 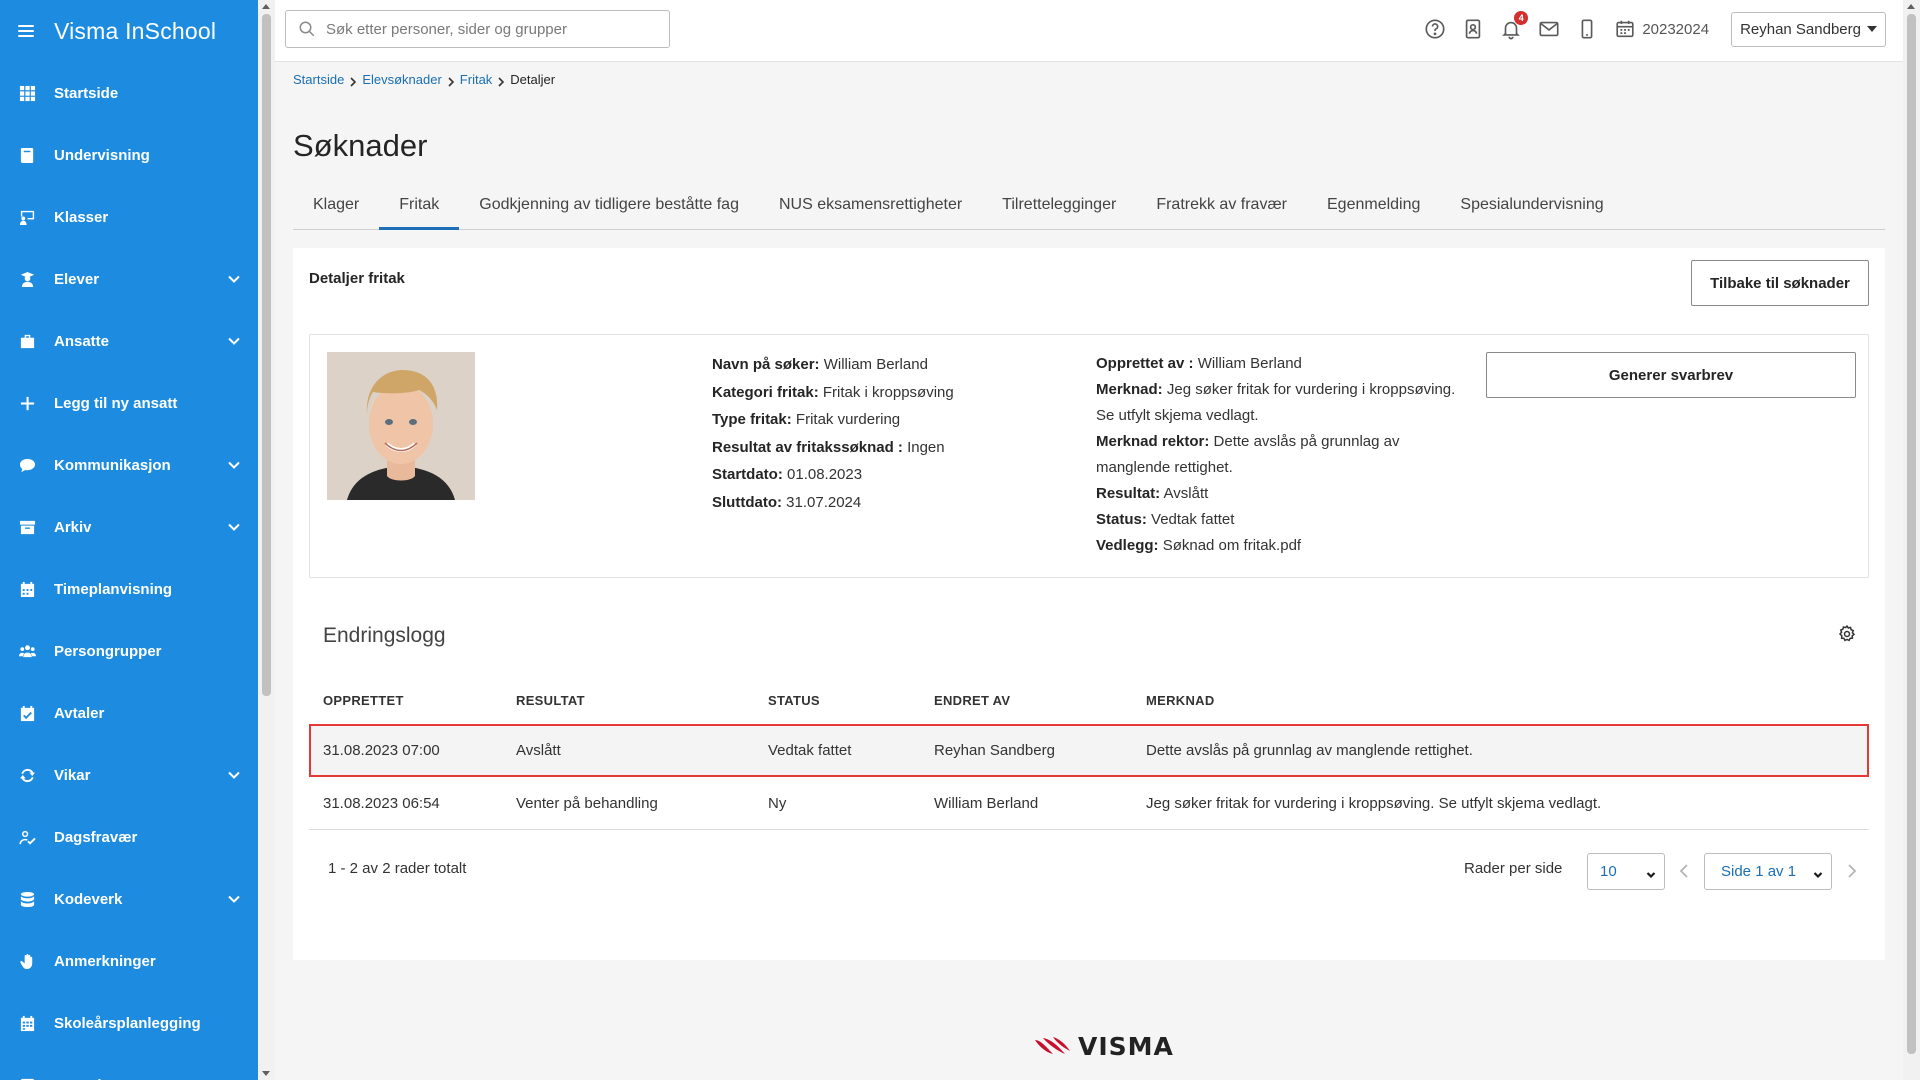 What do you see at coordinates (27, 961) in the screenshot?
I see `hand-icon` at bounding box center [27, 961].